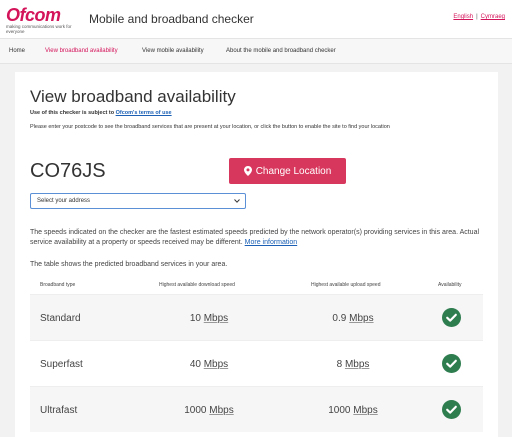 Image resolution: width=512 pixels, height=437 pixels. I want to click on upload-value: 1000, so click(339, 410).